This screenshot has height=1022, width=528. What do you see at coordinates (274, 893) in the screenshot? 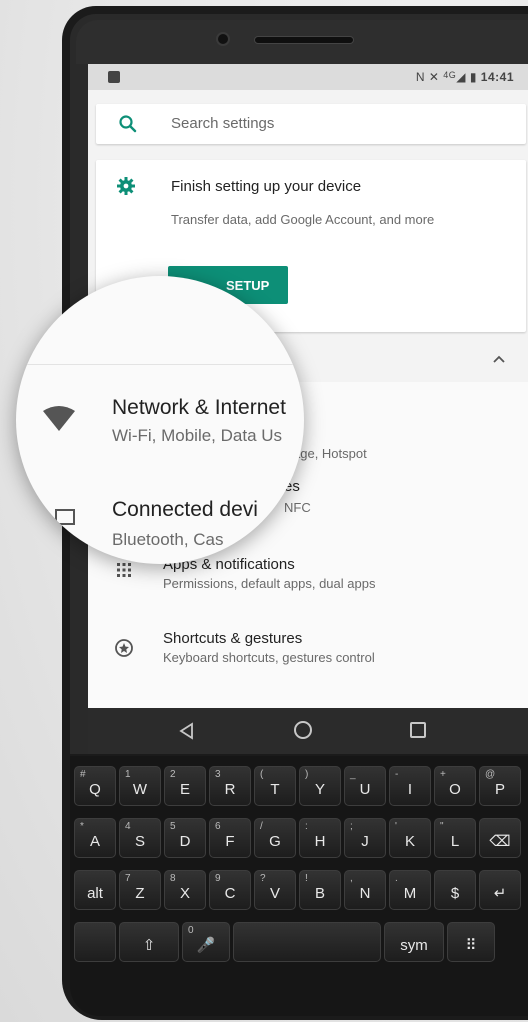
I see `key-main-label: V` at bounding box center [274, 893].